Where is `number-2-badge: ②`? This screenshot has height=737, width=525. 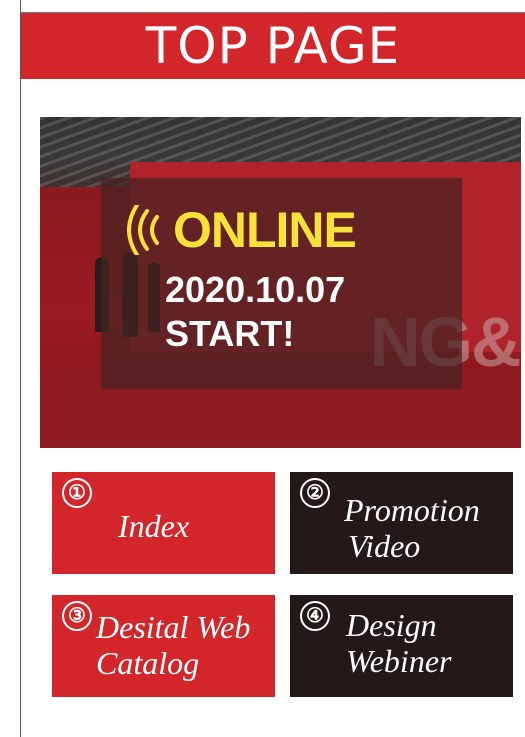 number-2-badge: ② is located at coordinates (315, 493).